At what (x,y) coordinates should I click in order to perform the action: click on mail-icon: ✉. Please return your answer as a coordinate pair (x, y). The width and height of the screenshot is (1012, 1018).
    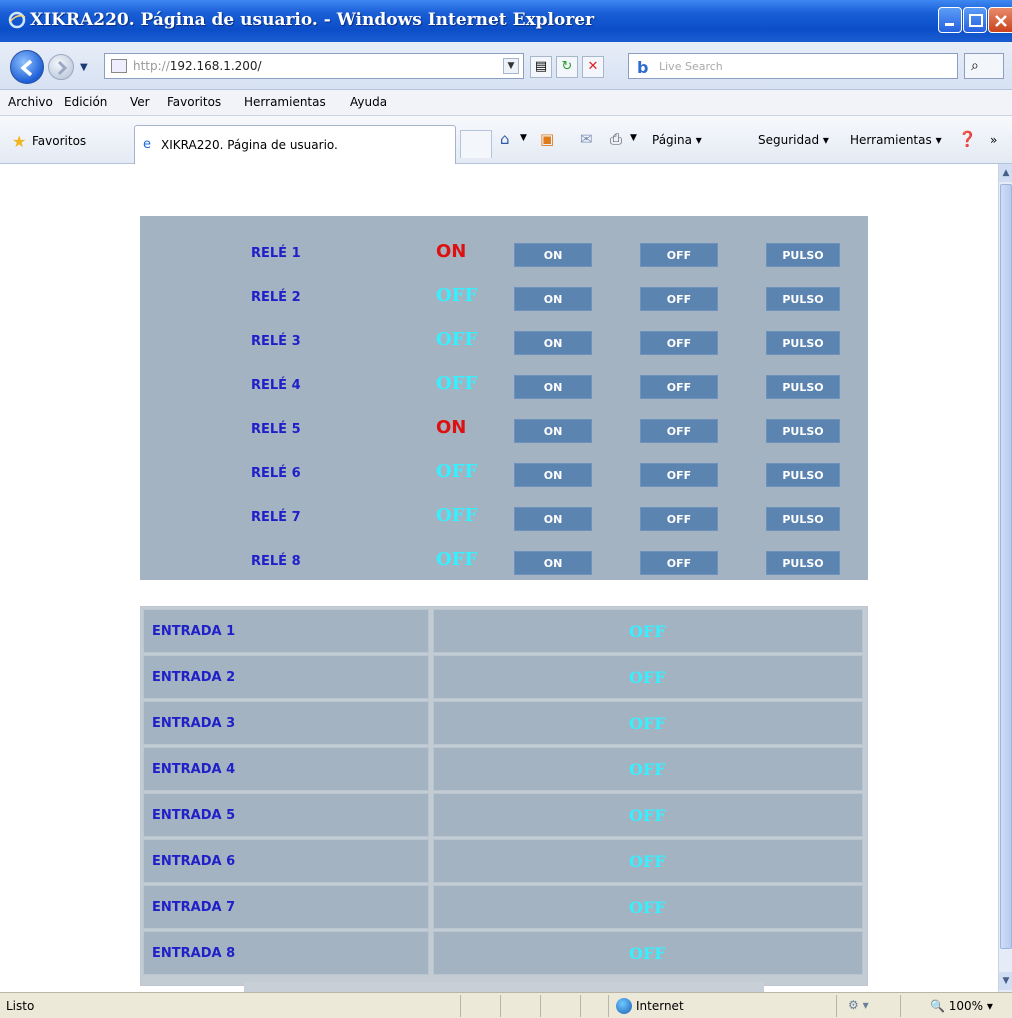
    Looking at the image, I should click on (586, 139).